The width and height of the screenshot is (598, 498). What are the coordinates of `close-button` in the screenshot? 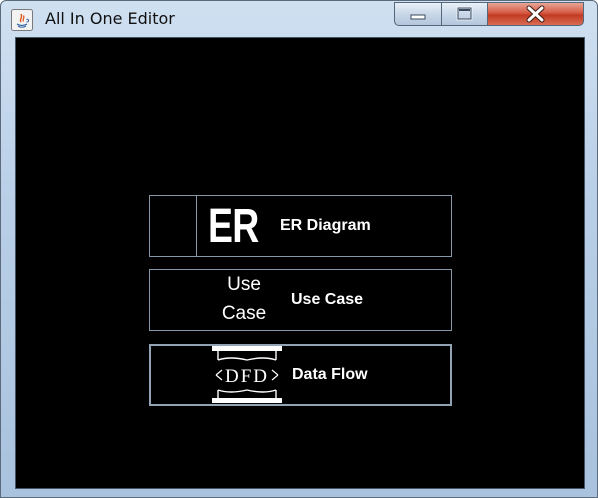 It's located at (535, 14).